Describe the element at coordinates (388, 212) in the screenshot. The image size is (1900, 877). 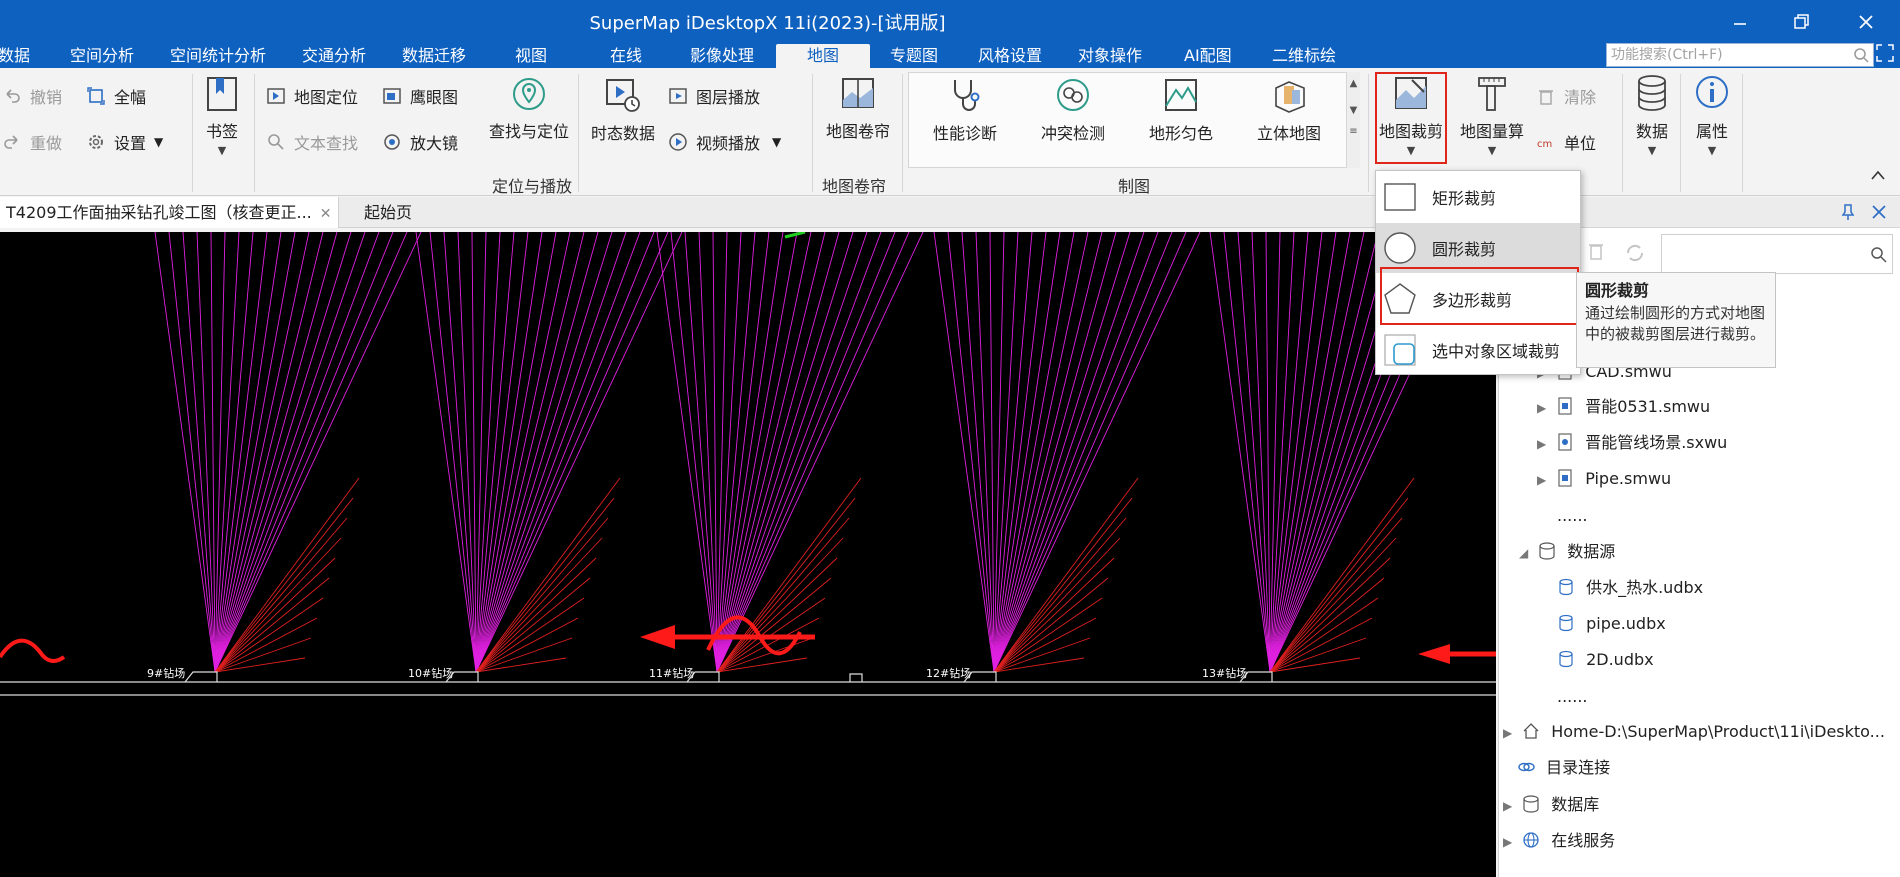
I see `doc-tab-start-page: 起始页` at that location.